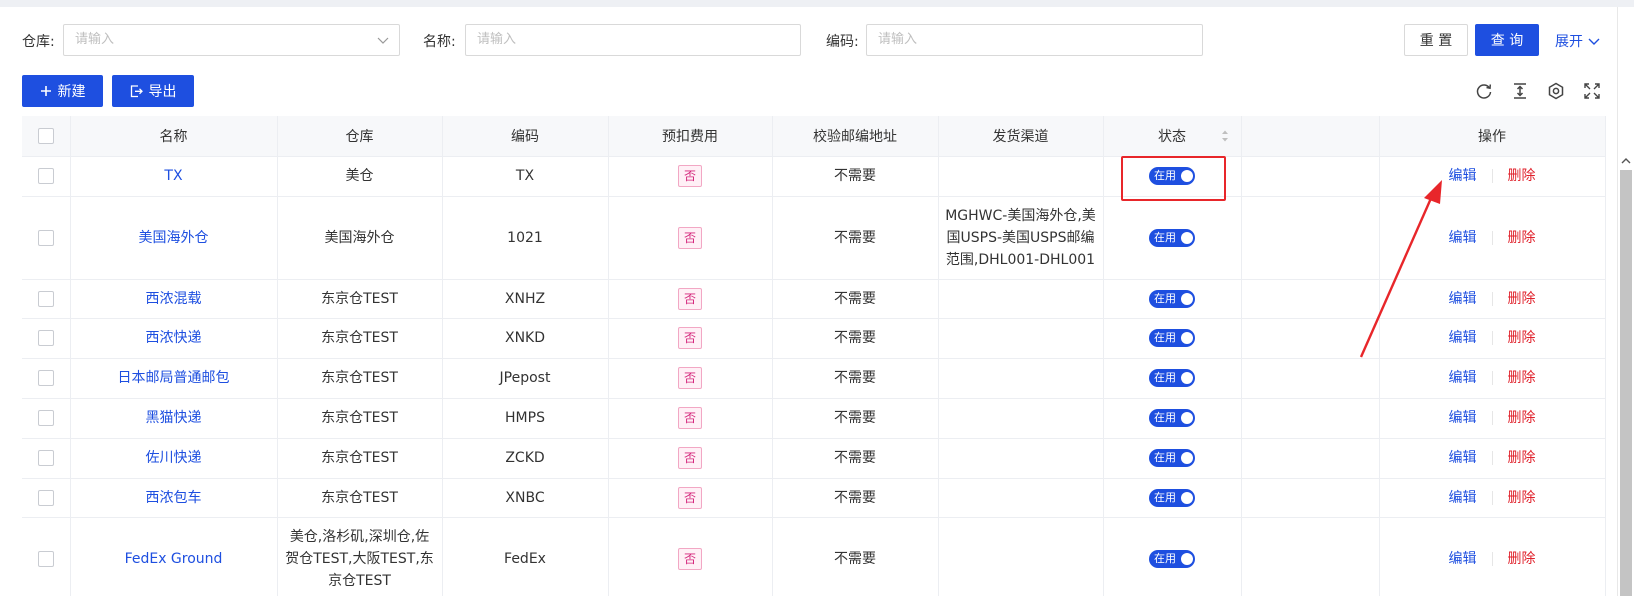 This screenshot has width=1634, height=596. I want to click on export-button: 导出, so click(153, 91).